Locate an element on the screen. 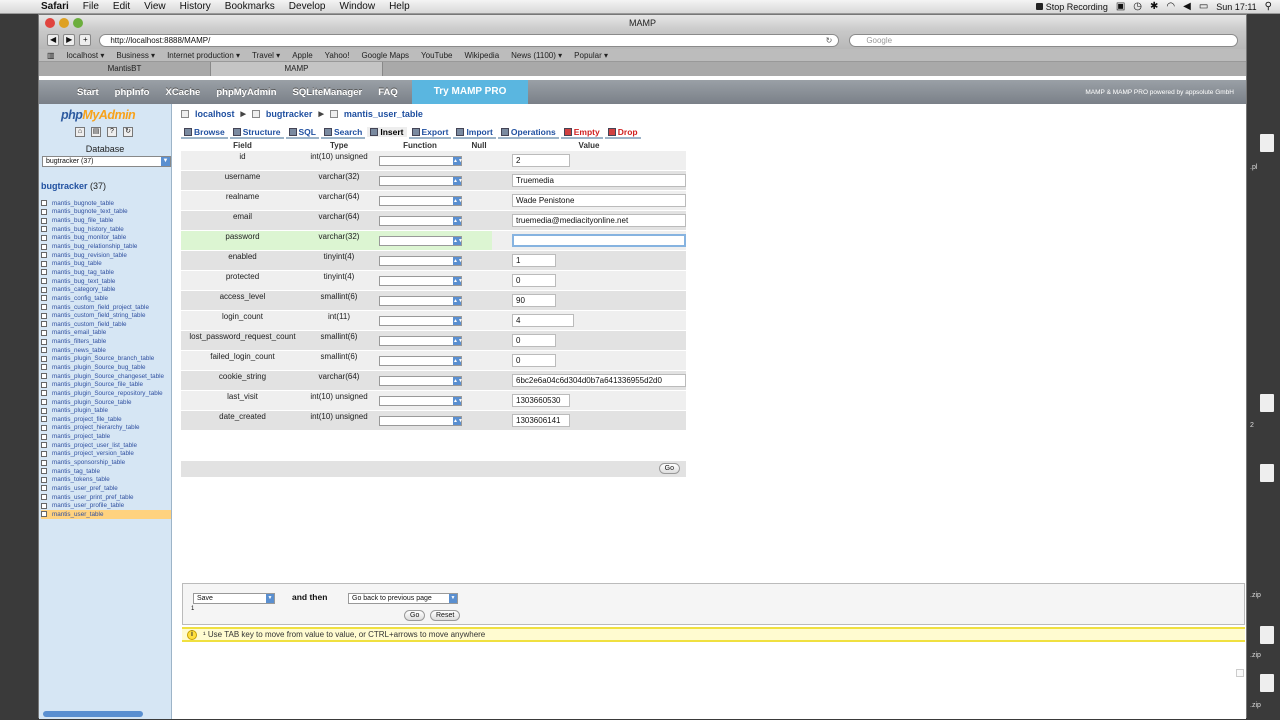 The height and width of the screenshot is (720, 1280). crumb-server: localhost is located at coordinates (215, 114).